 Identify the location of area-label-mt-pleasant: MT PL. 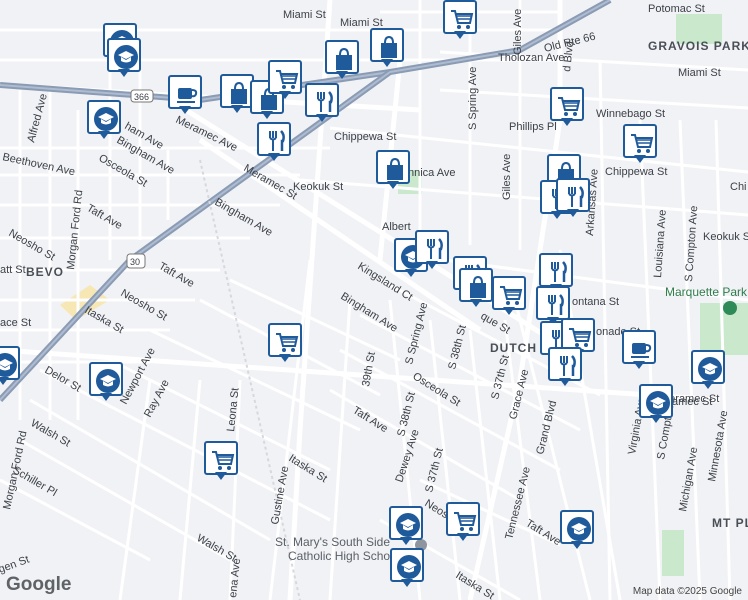
(730, 523).